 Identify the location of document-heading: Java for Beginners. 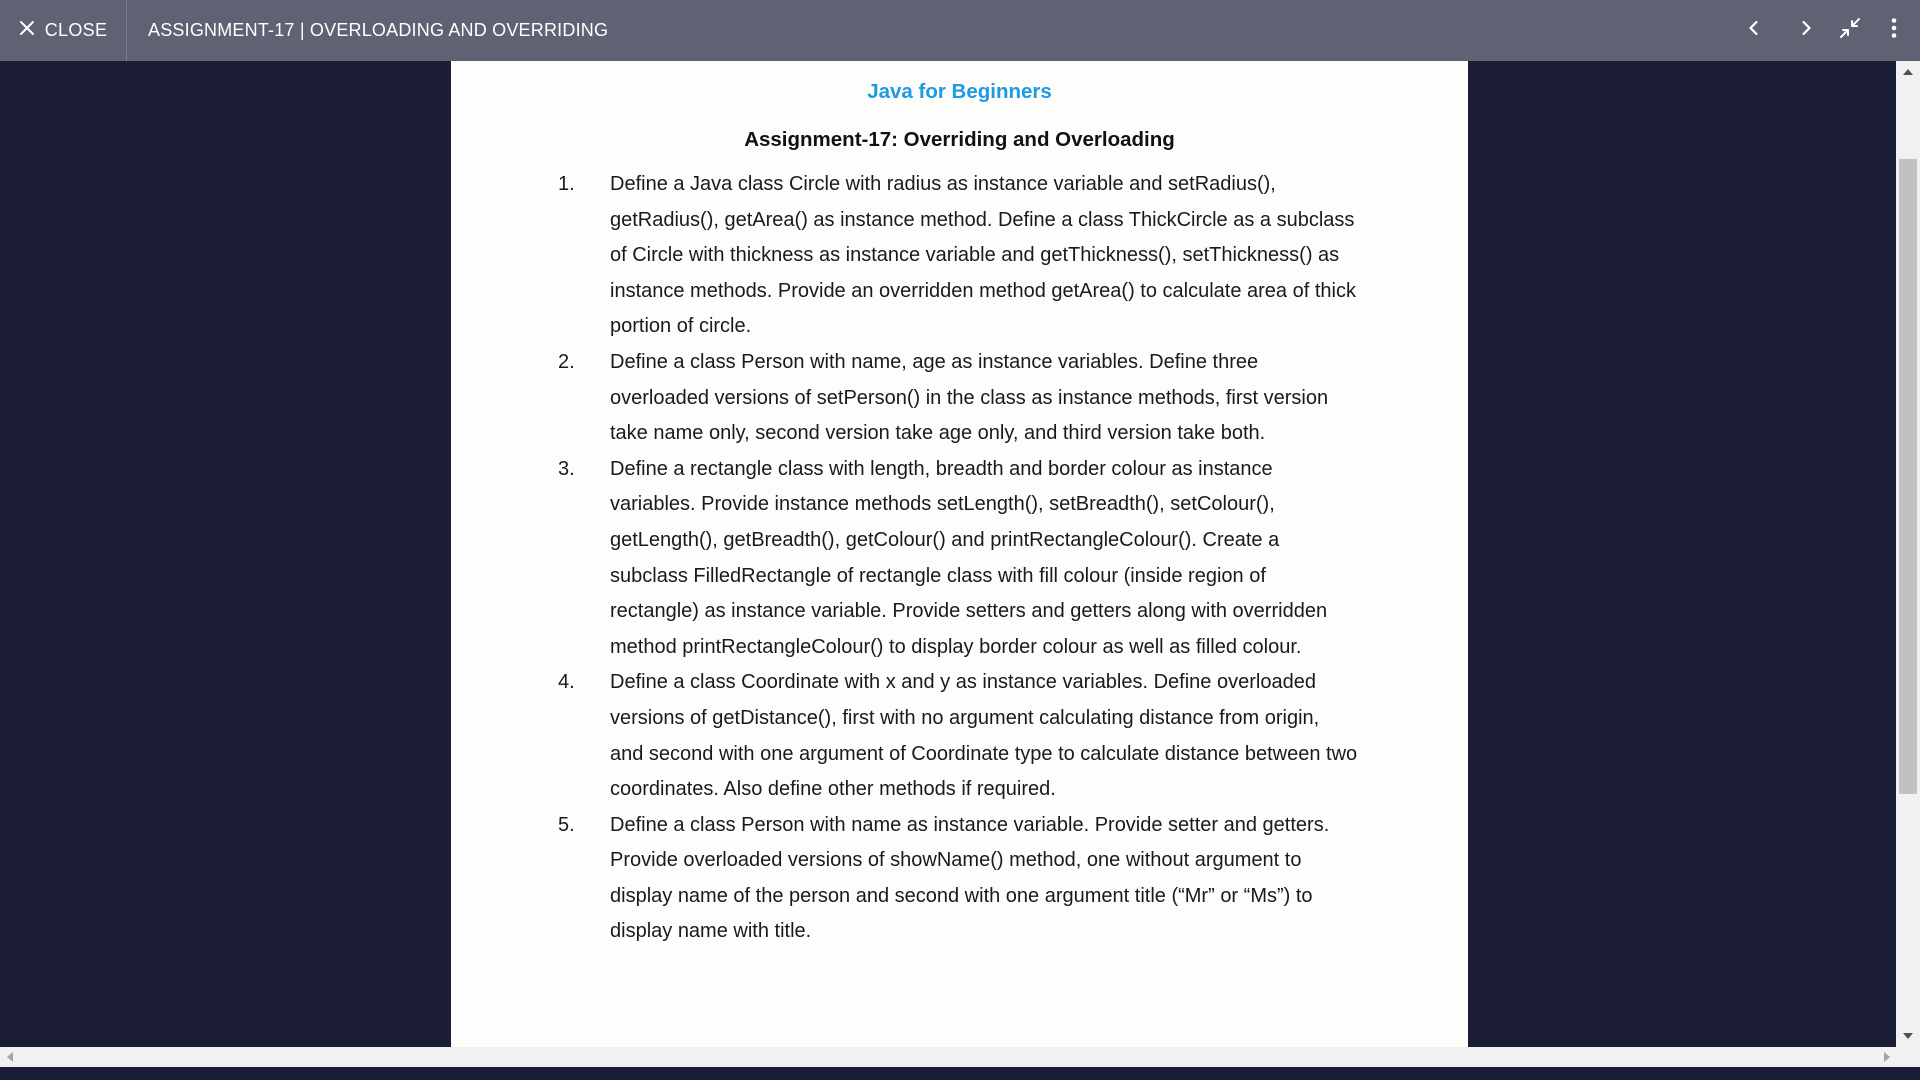
(959, 91).